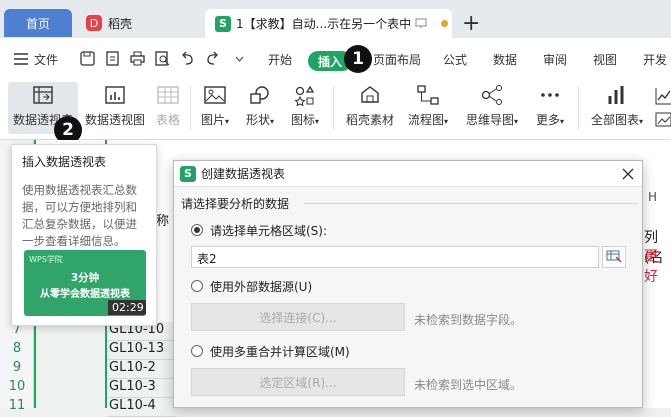 The height and width of the screenshot is (417, 671). I want to click on more-label: 更多▾, so click(550, 120).